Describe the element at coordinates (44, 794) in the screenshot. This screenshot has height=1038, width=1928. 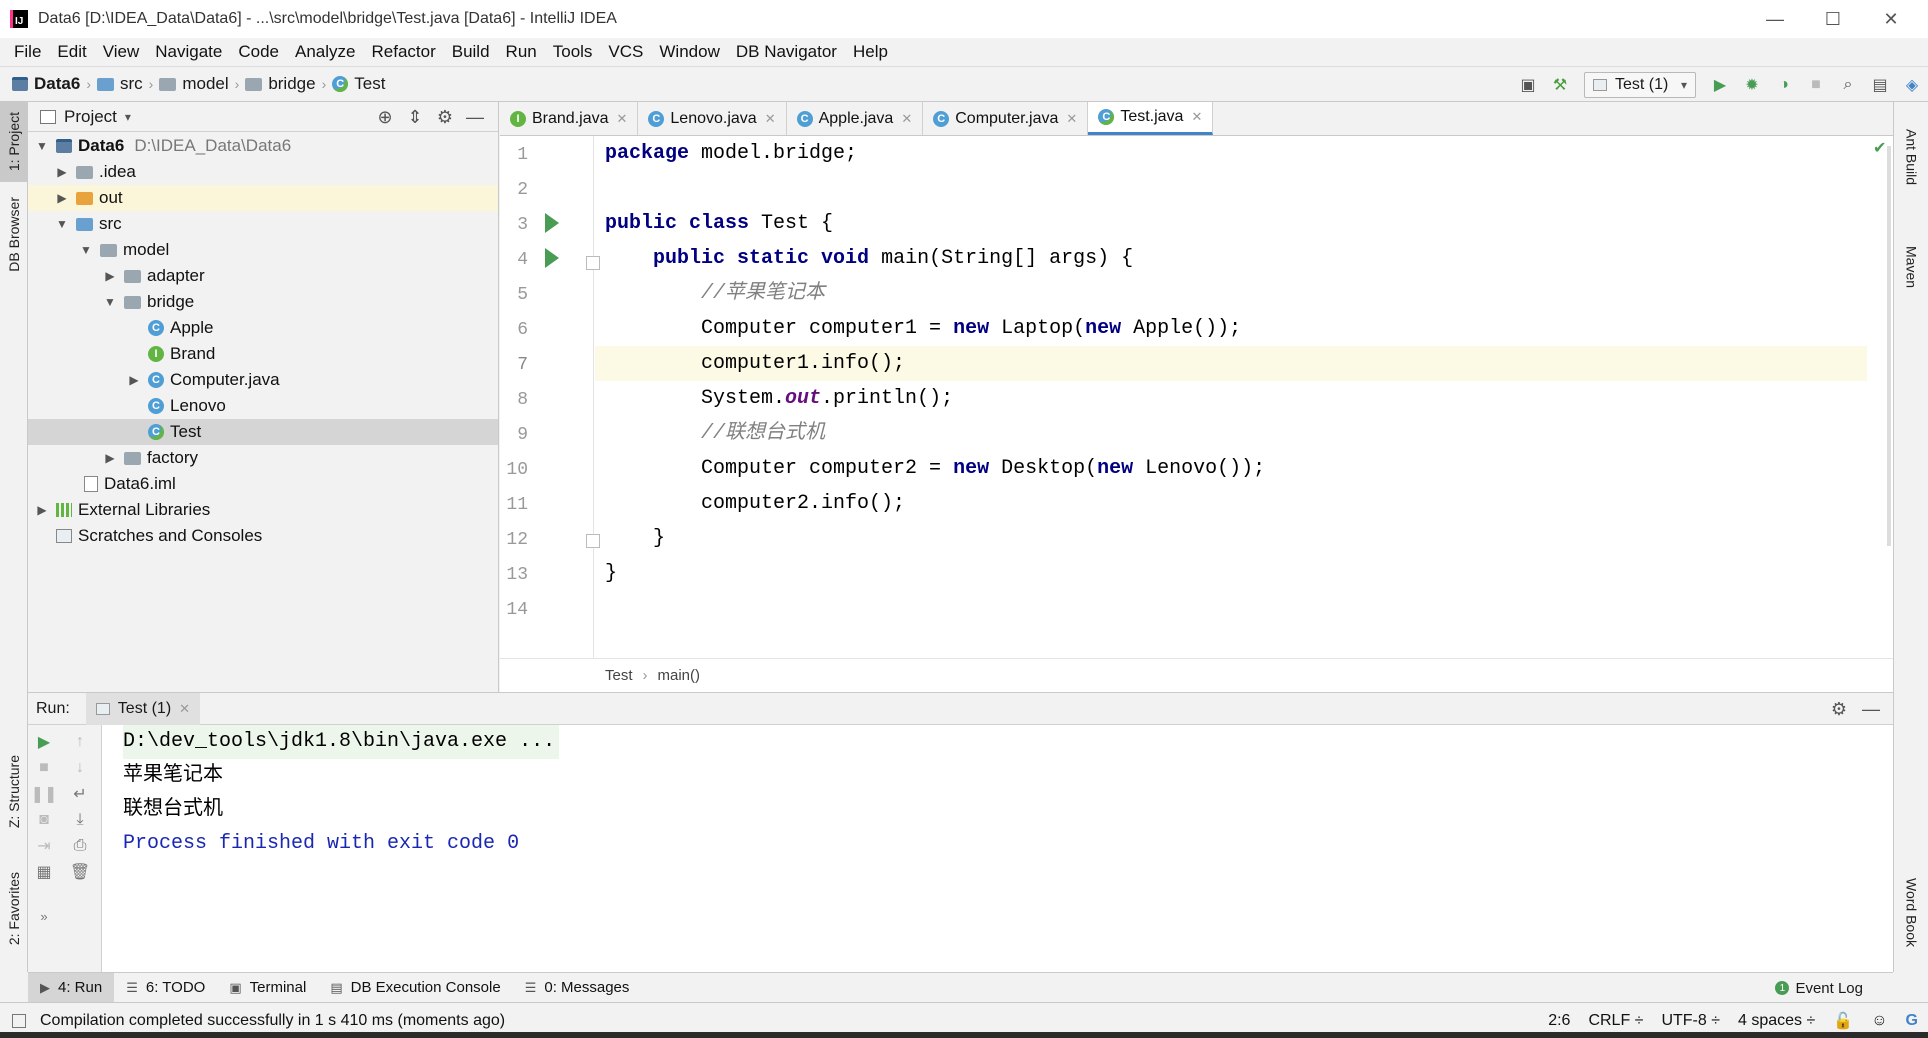
I see `pause-icon: ❚❚` at that location.